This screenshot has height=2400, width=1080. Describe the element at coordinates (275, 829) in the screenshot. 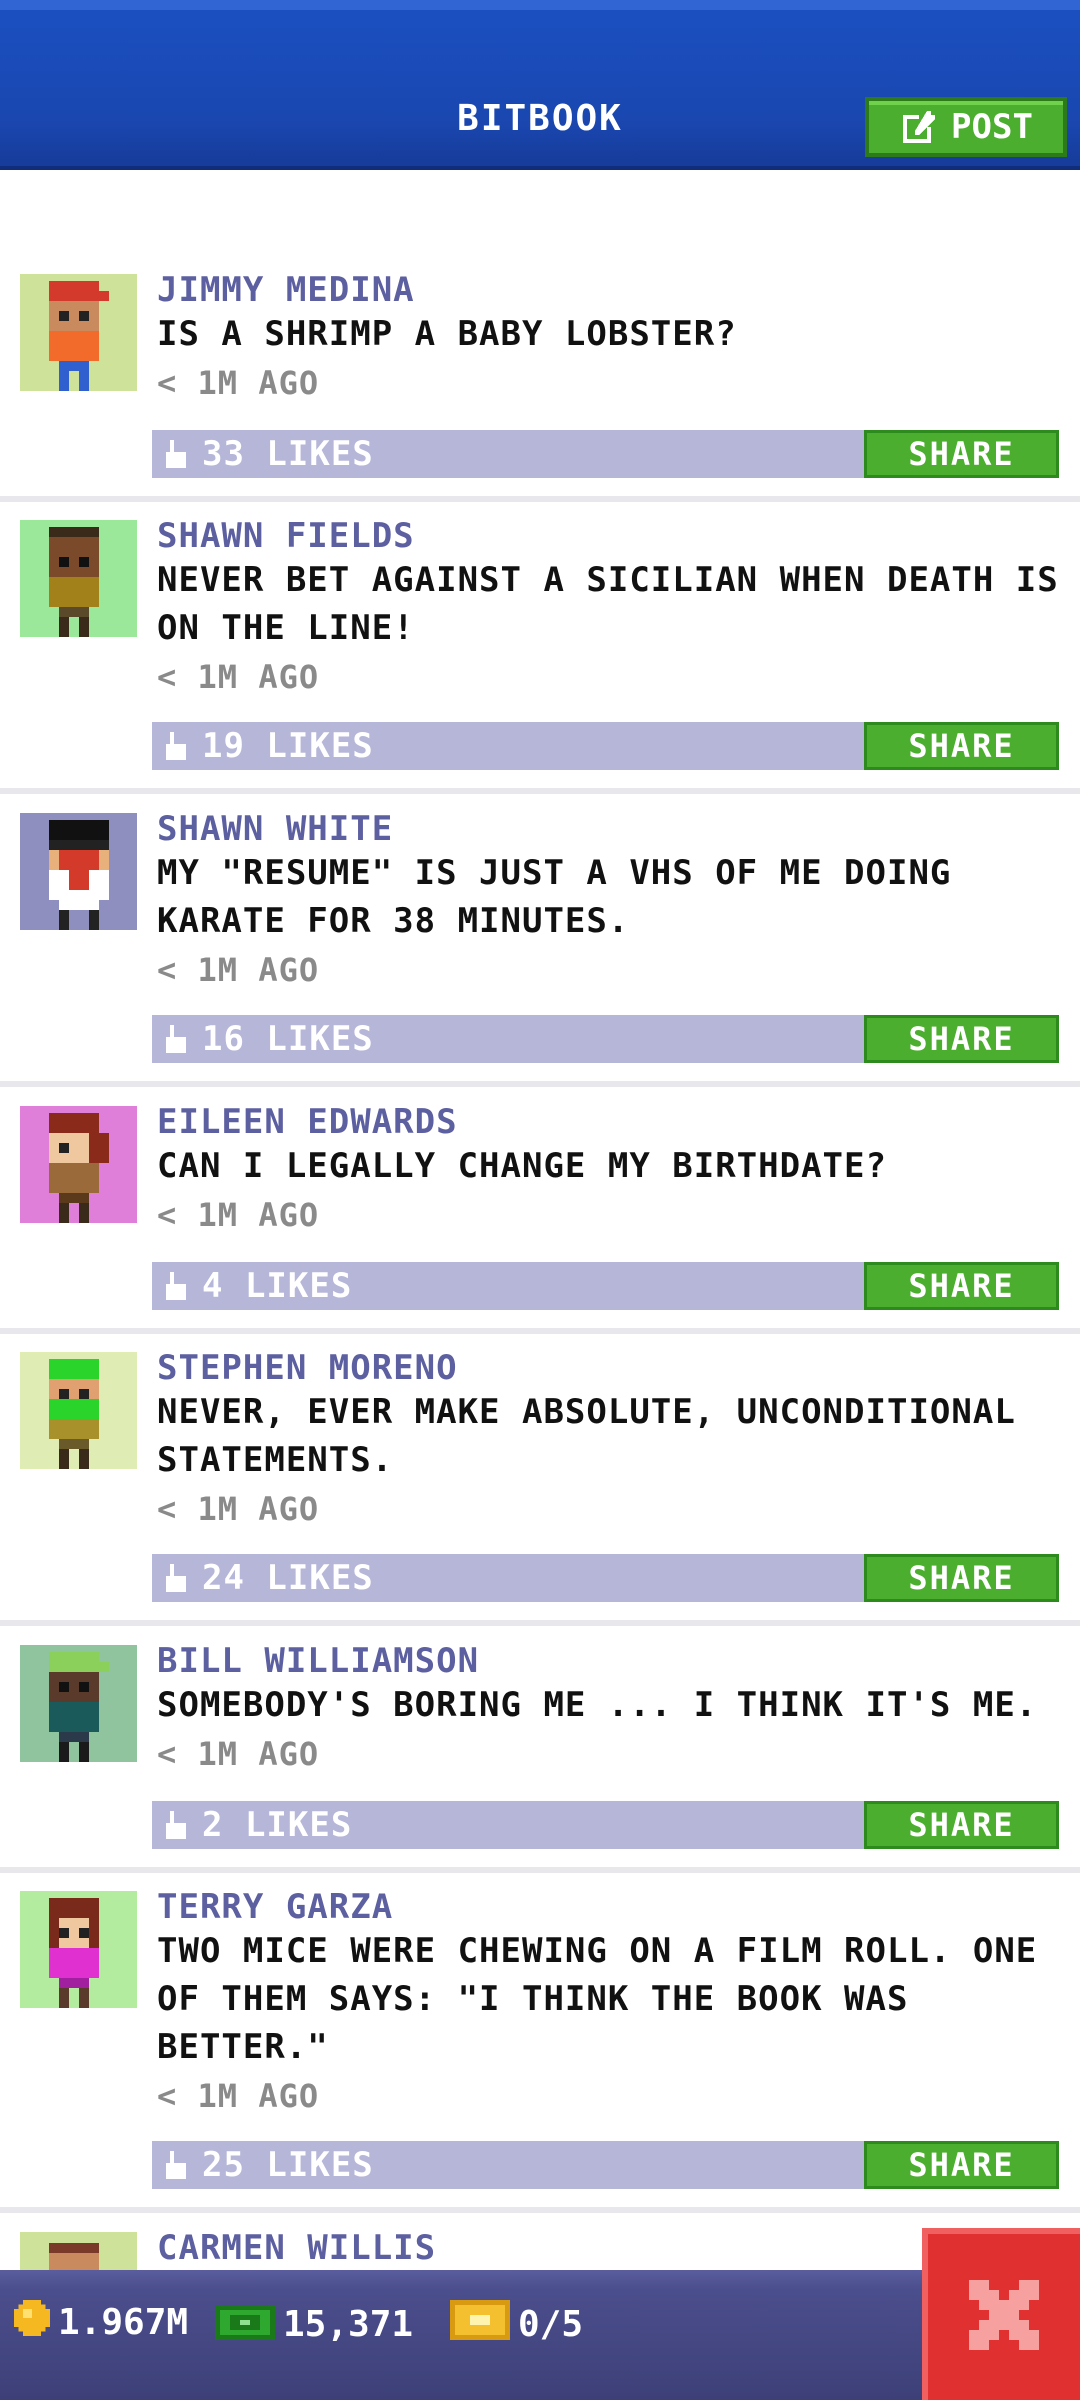

I see `post-author: SHAWN WHITE` at that location.